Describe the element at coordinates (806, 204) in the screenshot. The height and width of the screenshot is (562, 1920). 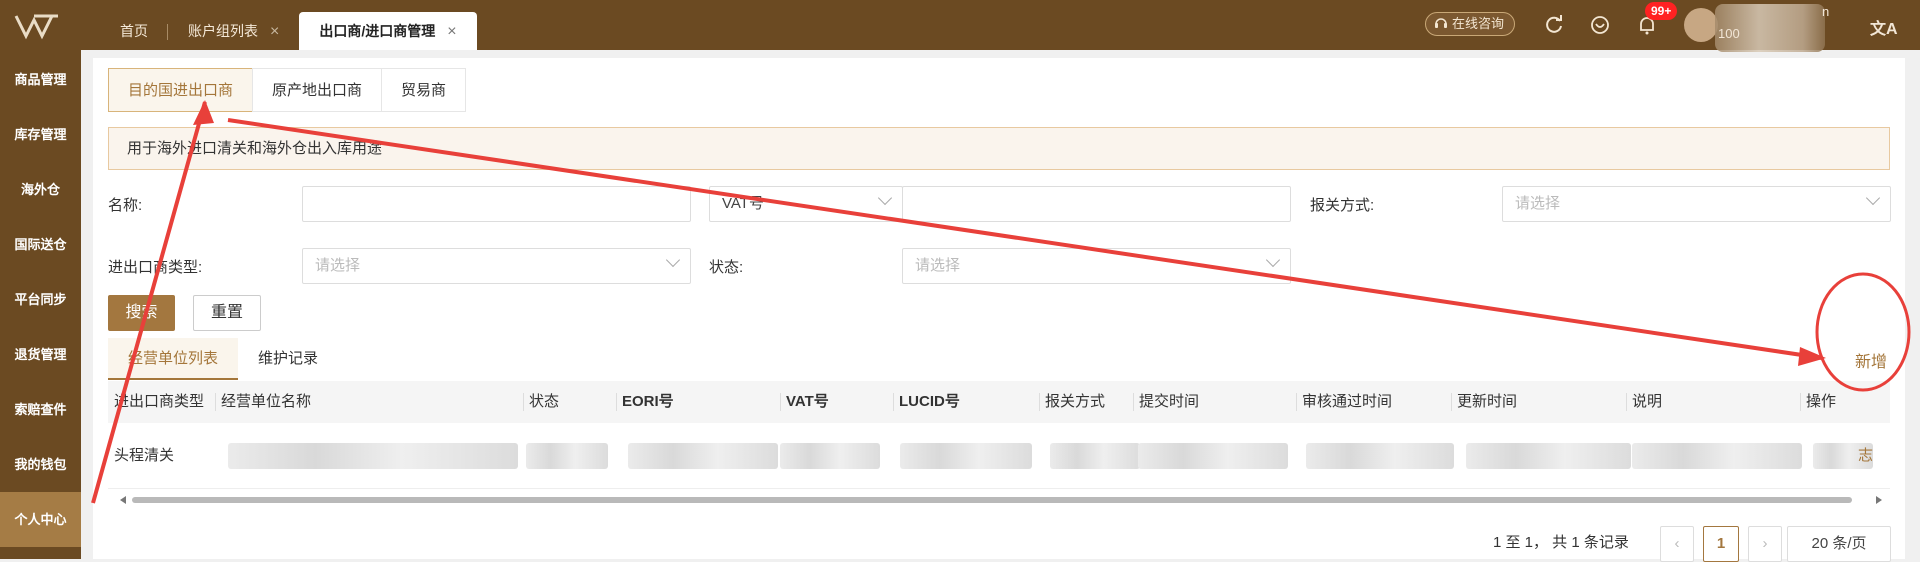
I see `vat-type-select: VAT号` at that location.